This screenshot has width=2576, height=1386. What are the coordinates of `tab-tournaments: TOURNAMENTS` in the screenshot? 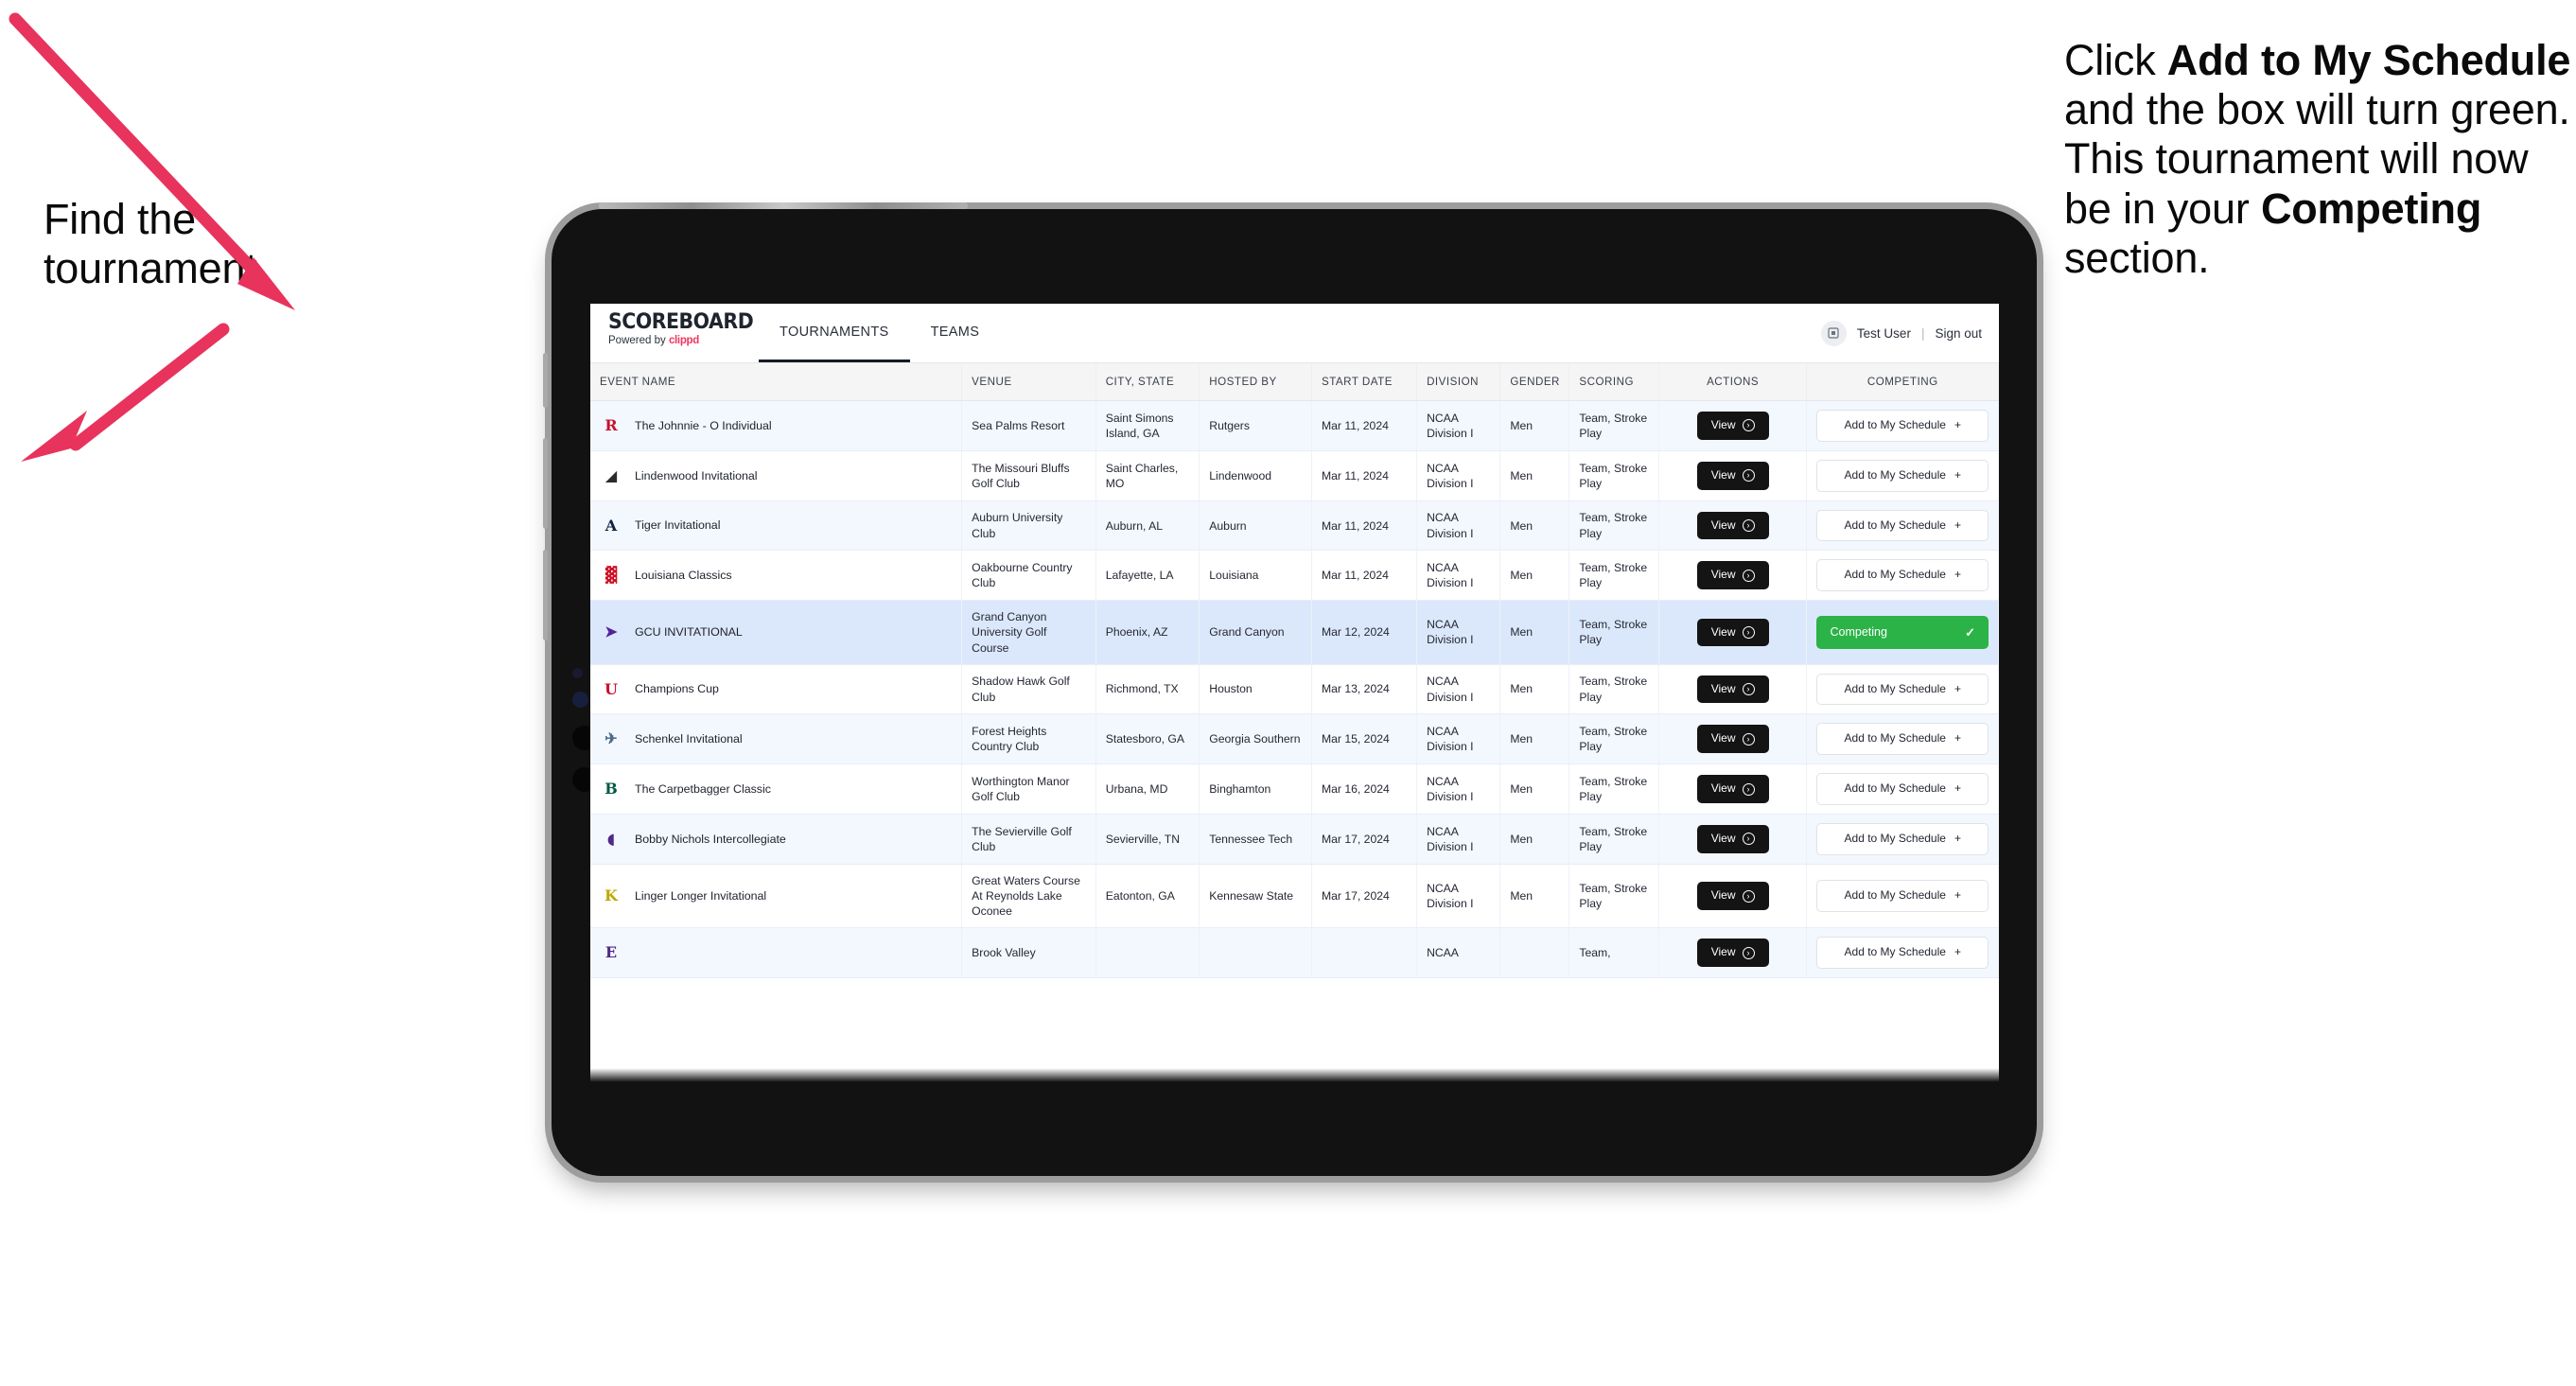 It's located at (834, 333).